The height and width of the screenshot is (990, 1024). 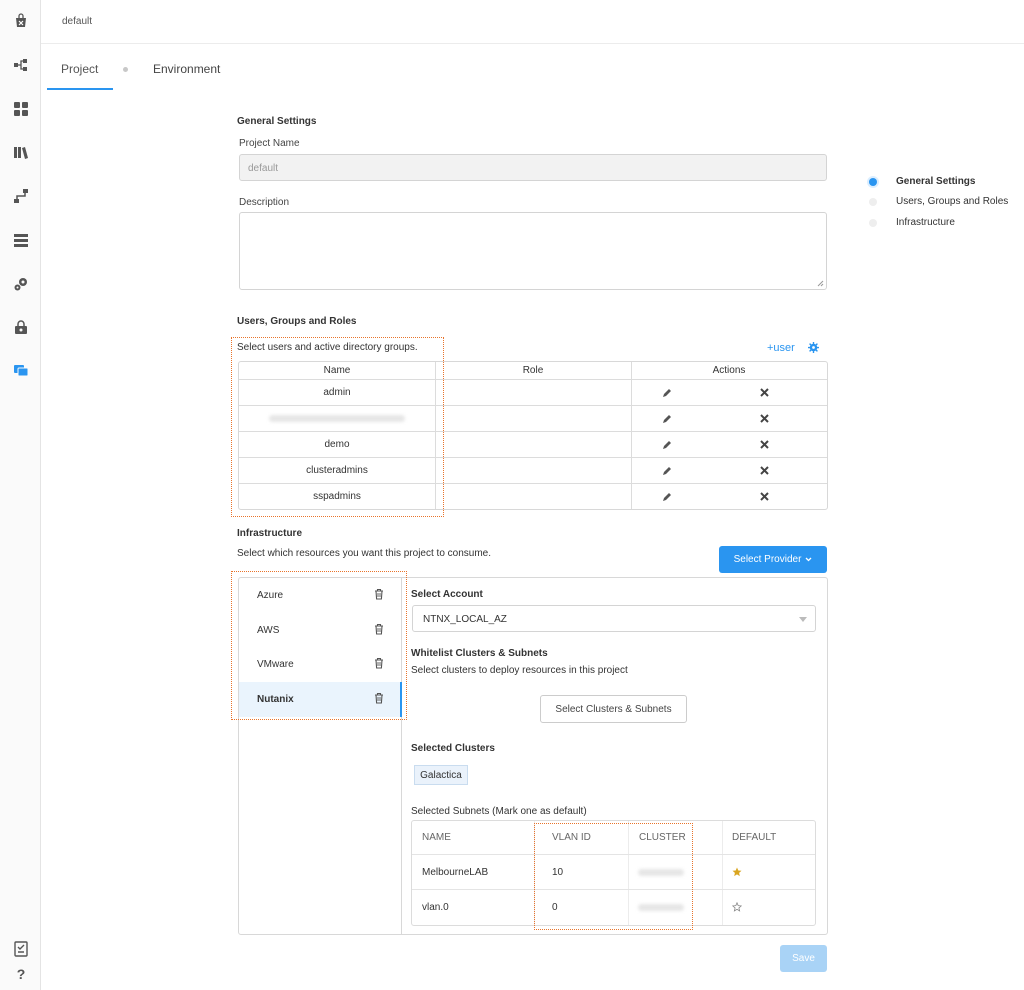 I want to click on nav-dot-infra, so click(x=873, y=223).